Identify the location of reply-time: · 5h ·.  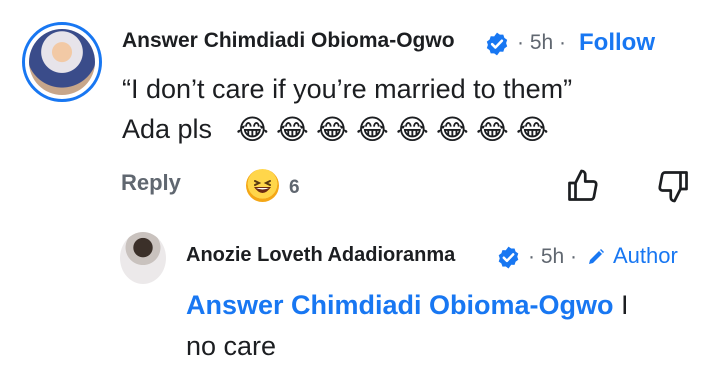
(553, 256).